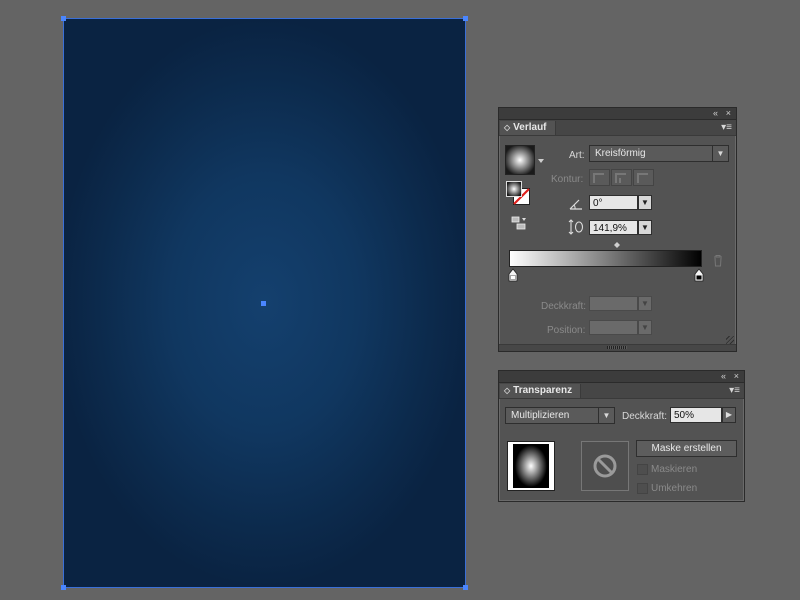 This screenshot has height=600, width=800. I want to click on selection-handle-bottom-right, so click(465, 587).